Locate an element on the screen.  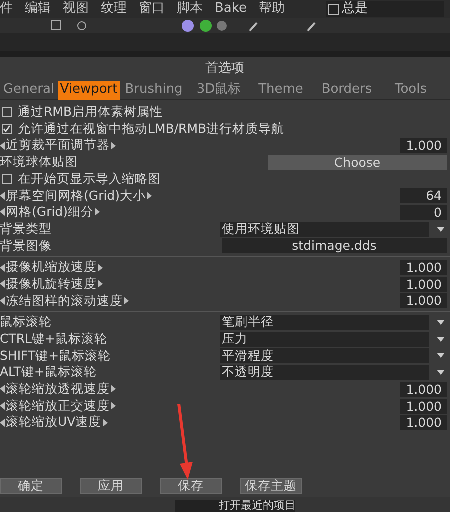
tab: 3D鼠标 is located at coordinates (219, 90).